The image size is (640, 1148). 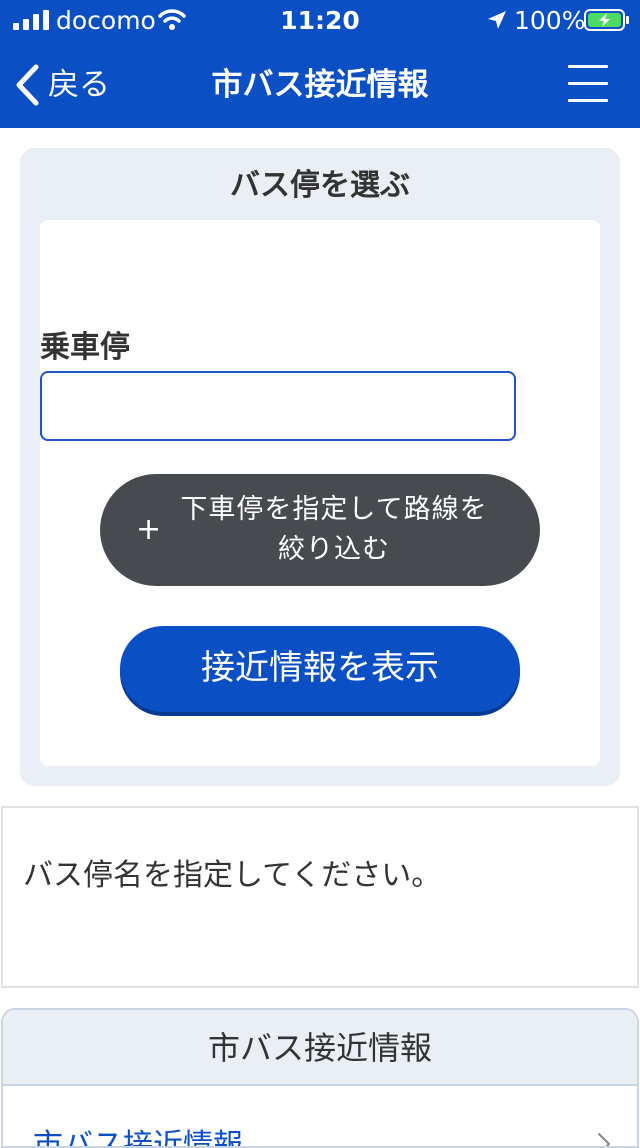 I want to click on filter-by-alighting-stop-button: + 下車停を指定して路線を 絞り込む, so click(x=320, y=530).